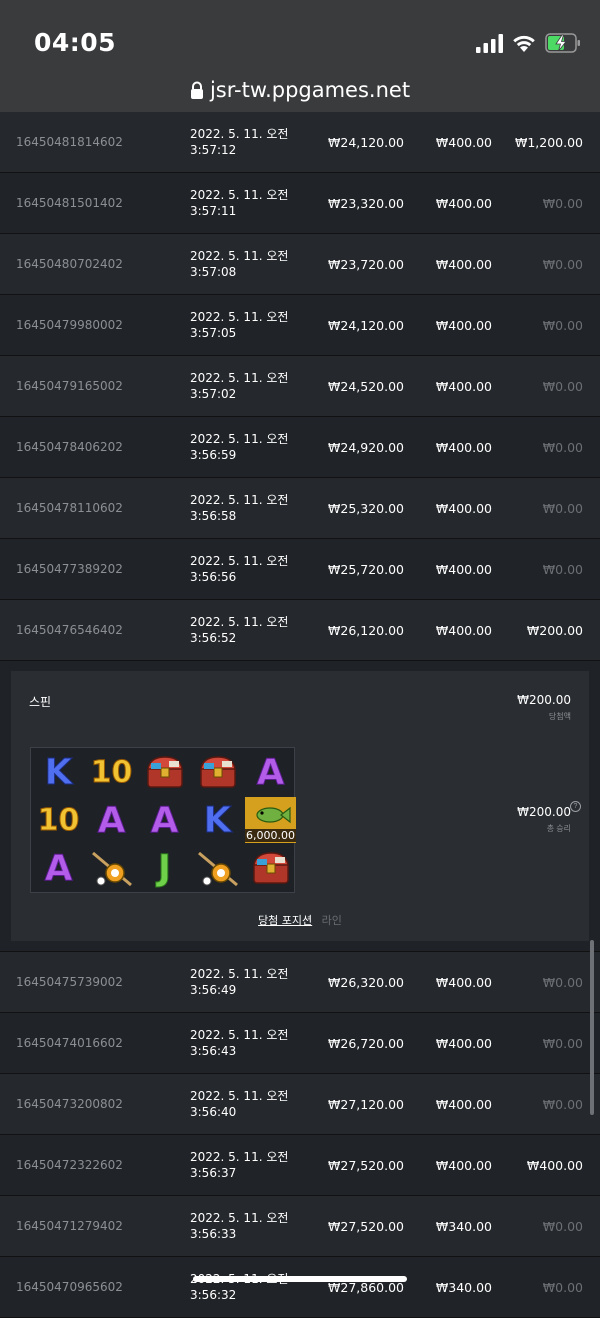 The width and height of the screenshot is (600, 1318). What do you see at coordinates (366, 203) in the screenshot?
I see `balance-value: ₩23,320.00` at bounding box center [366, 203].